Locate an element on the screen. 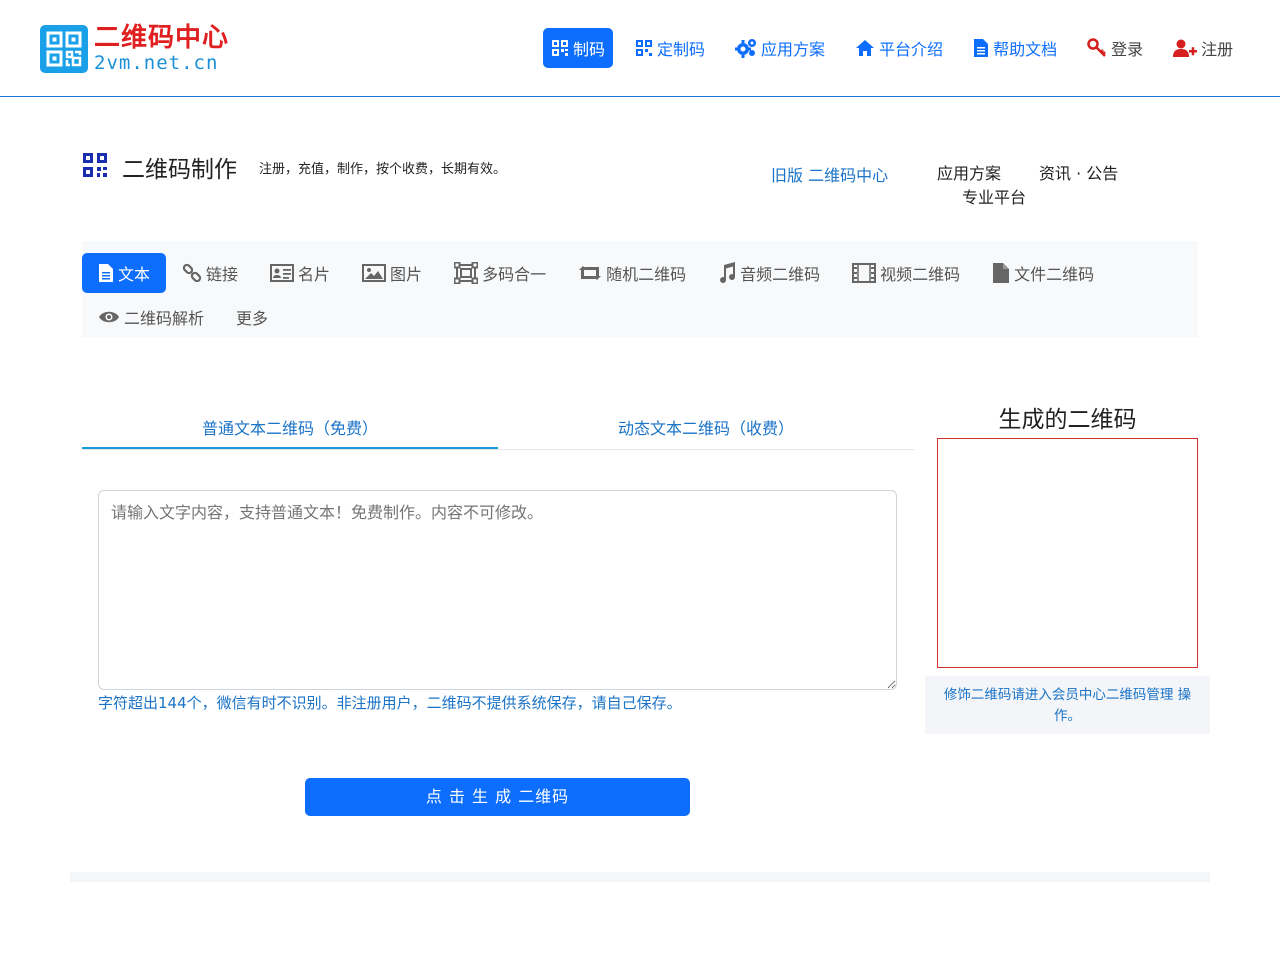  nav-label: 登录 is located at coordinates (1127, 49).